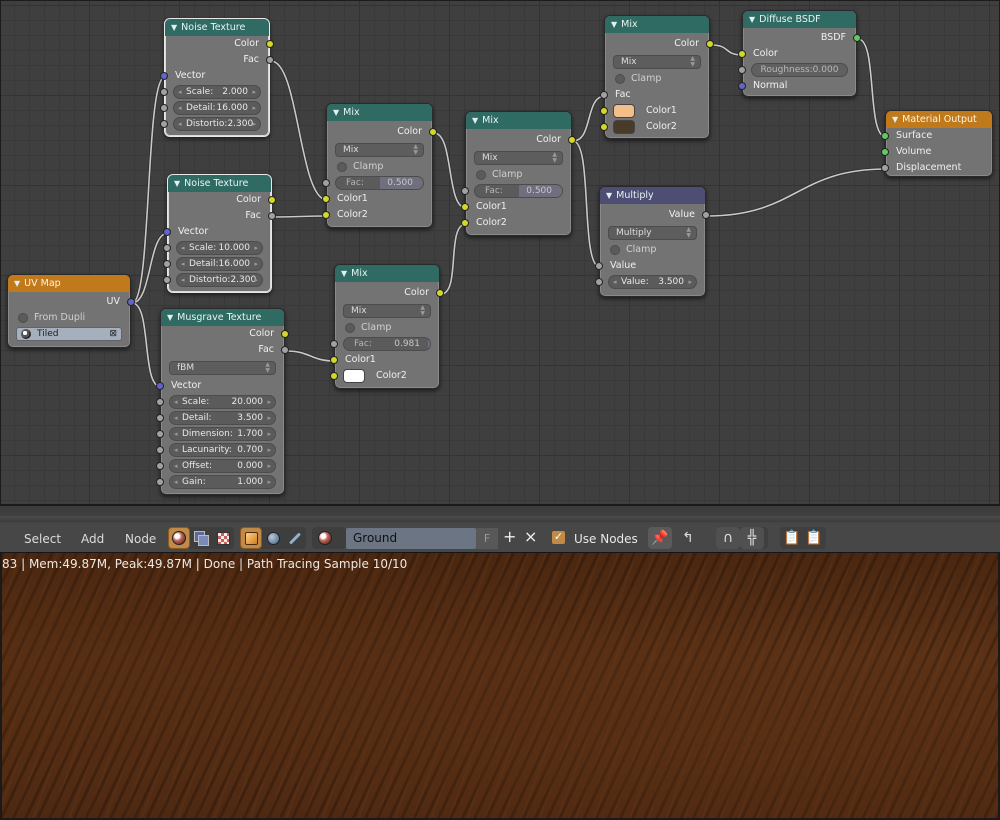  Describe the element at coordinates (660, 538) in the screenshot. I see `pin-button: 📌` at that location.